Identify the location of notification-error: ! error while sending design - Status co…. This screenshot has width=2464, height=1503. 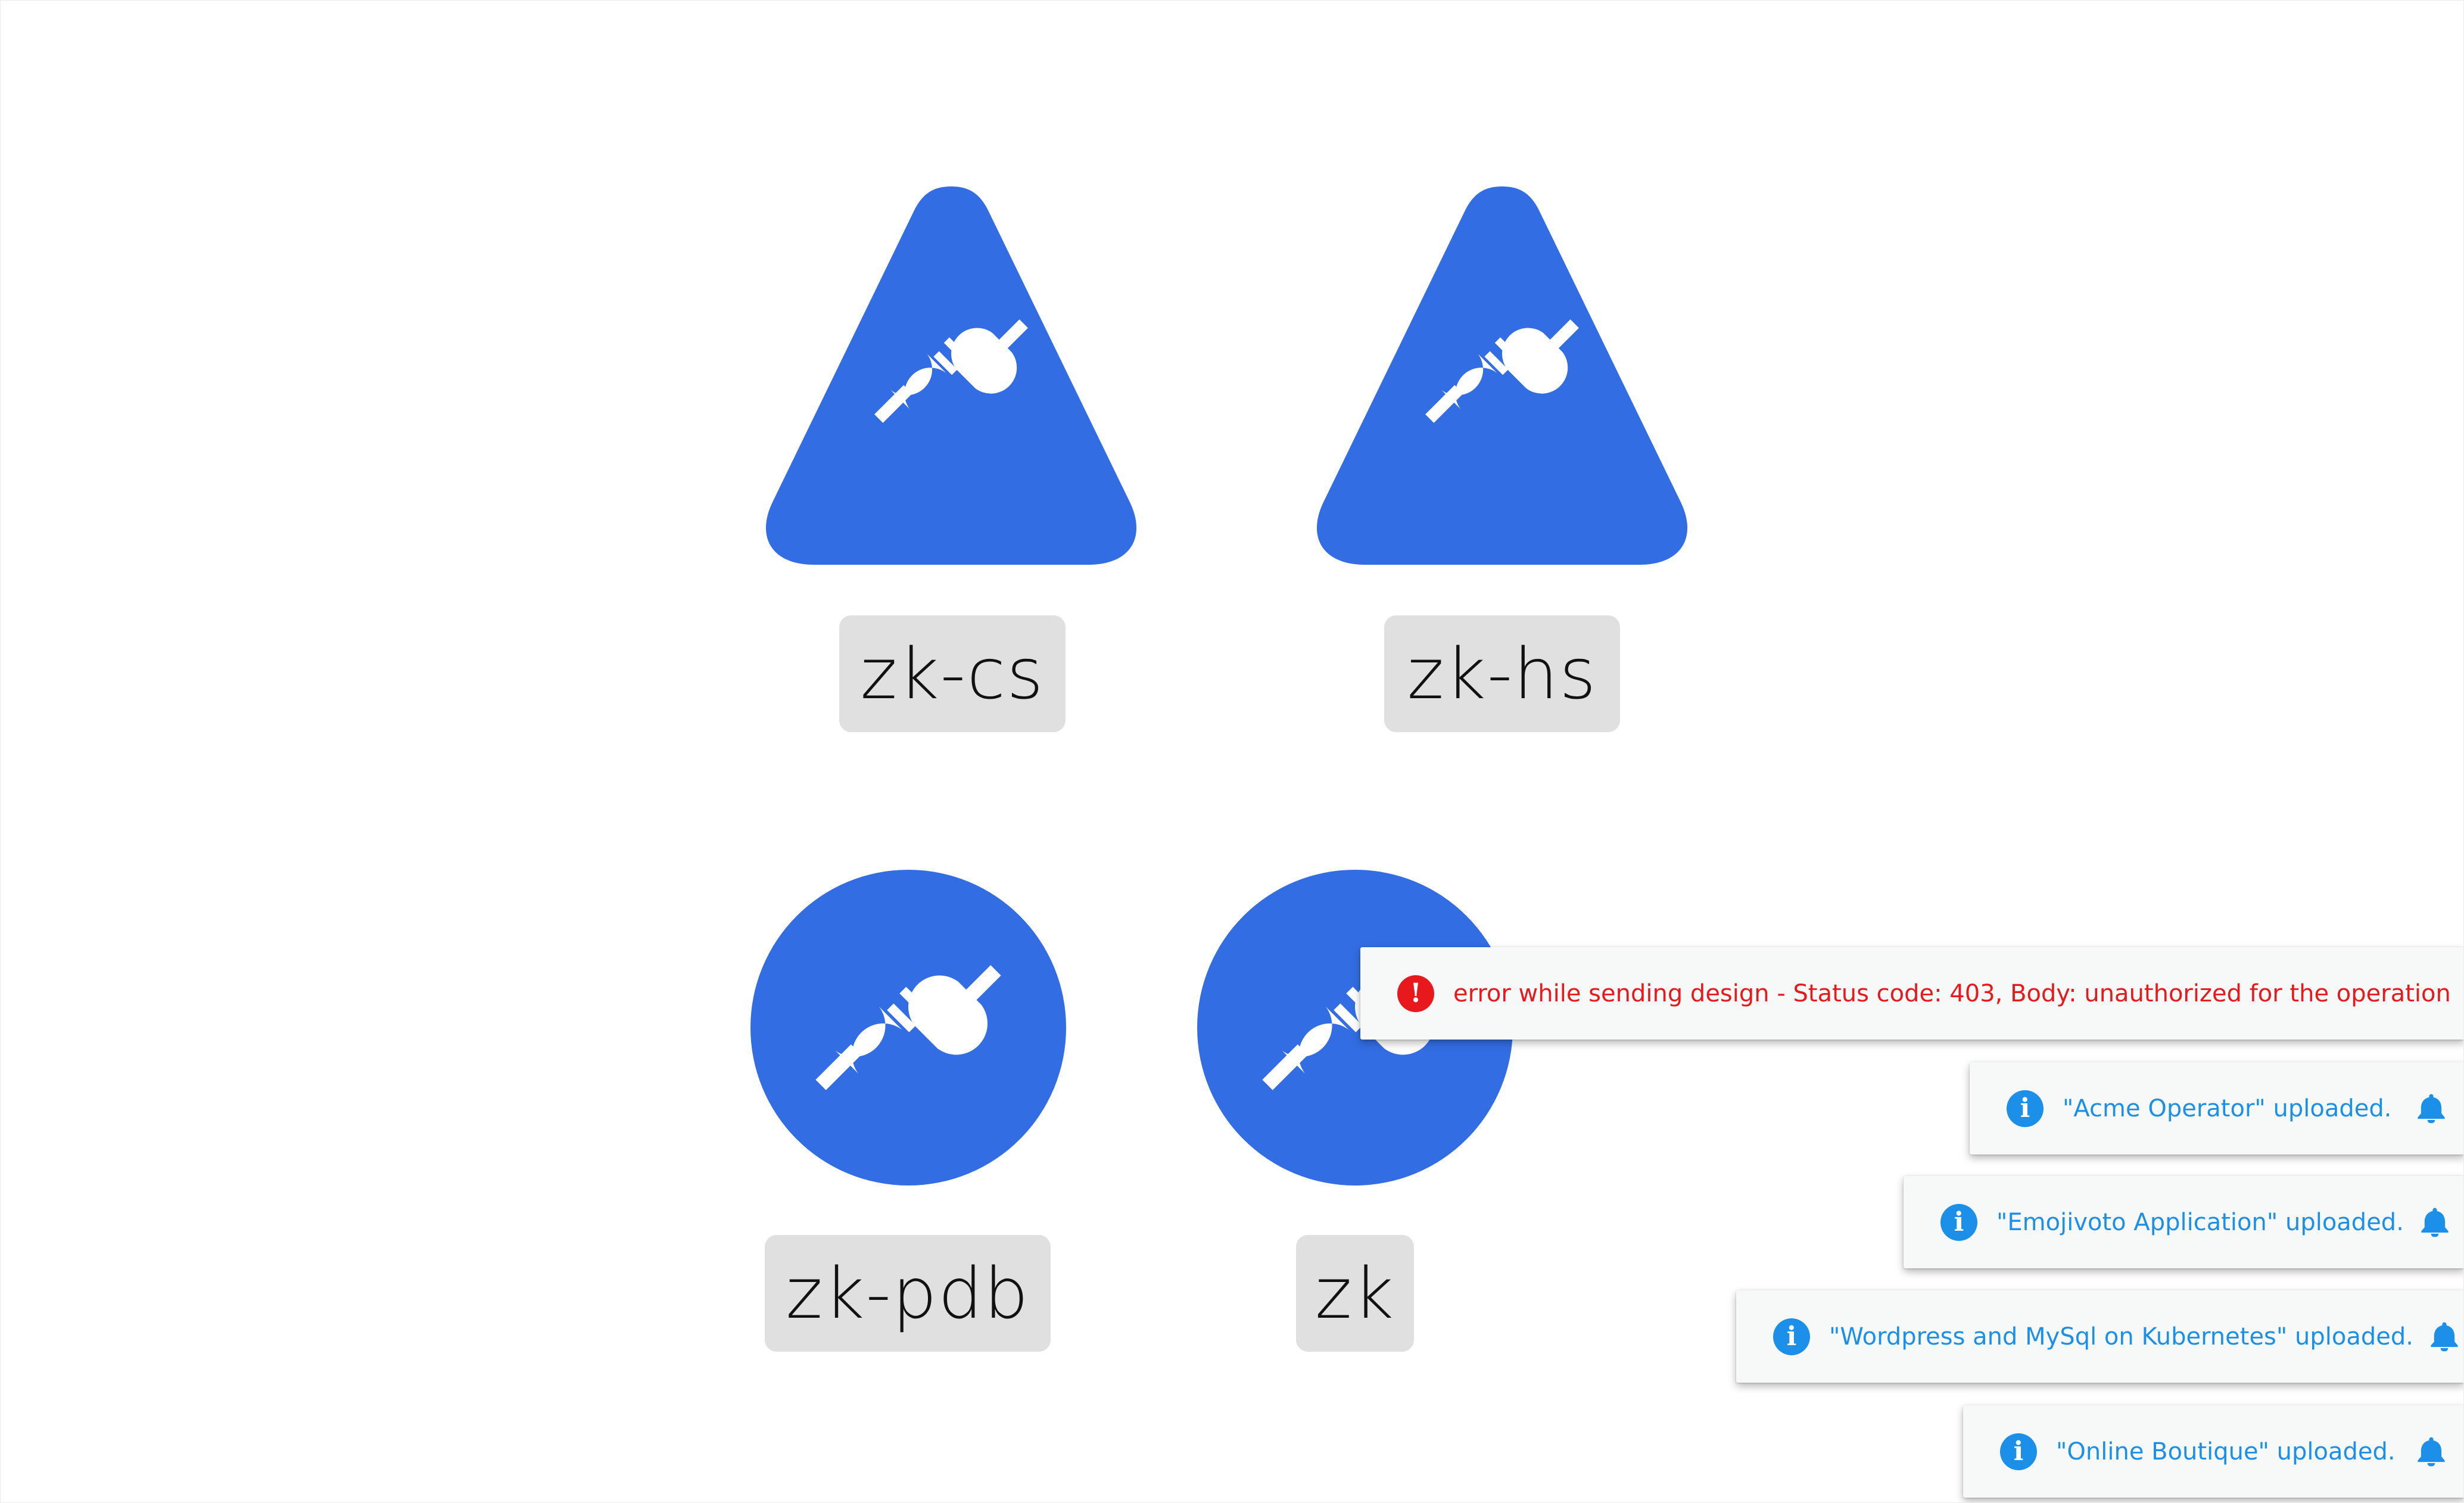
(1911, 993).